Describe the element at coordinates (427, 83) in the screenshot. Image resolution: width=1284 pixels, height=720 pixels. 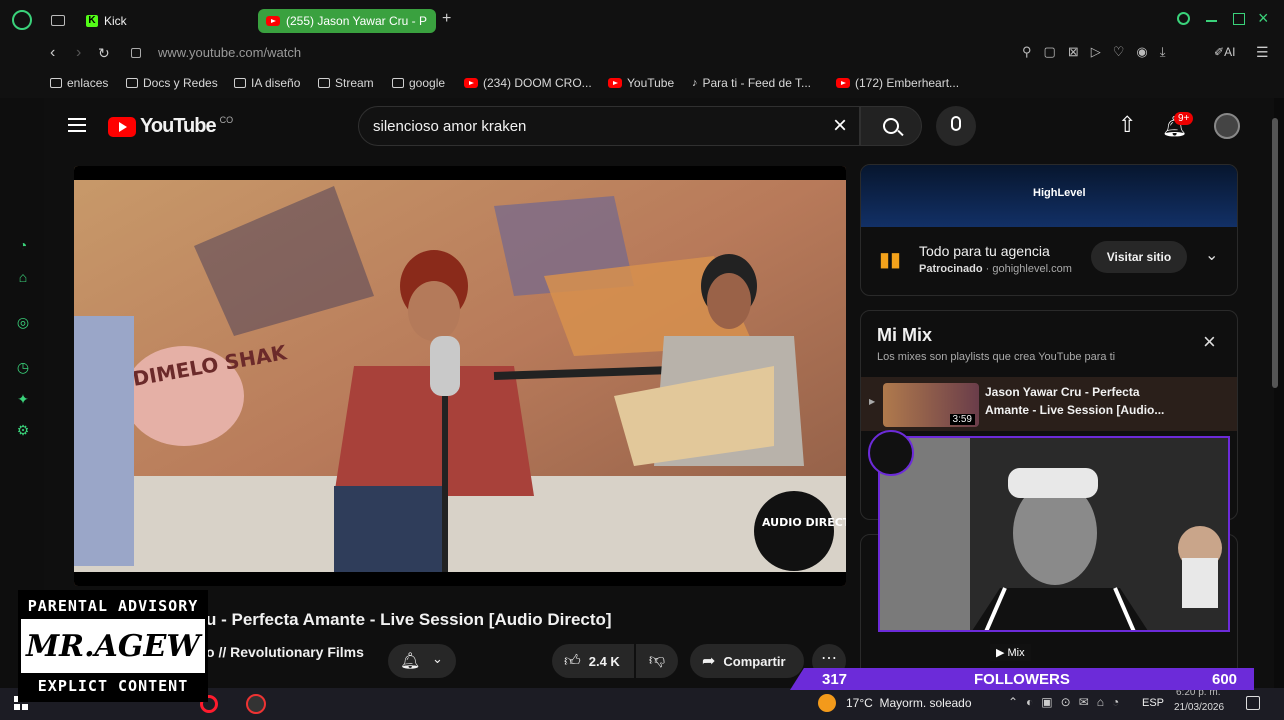
I see `bookmark-label: google` at that location.